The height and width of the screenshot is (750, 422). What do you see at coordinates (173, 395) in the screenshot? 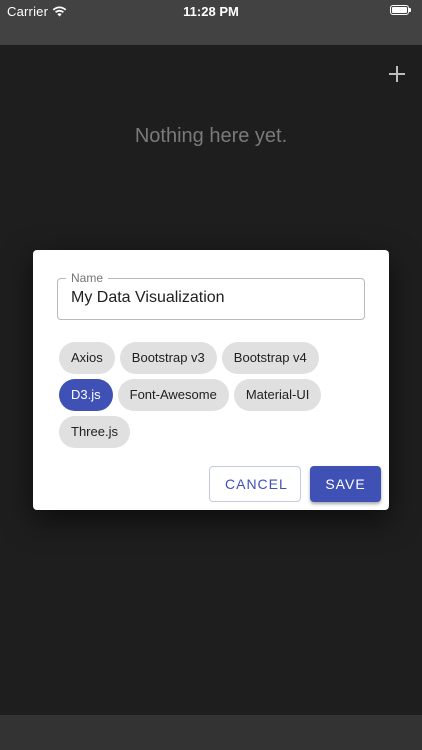
I see `chip-font-awesome: Font-Awesome` at bounding box center [173, 395].